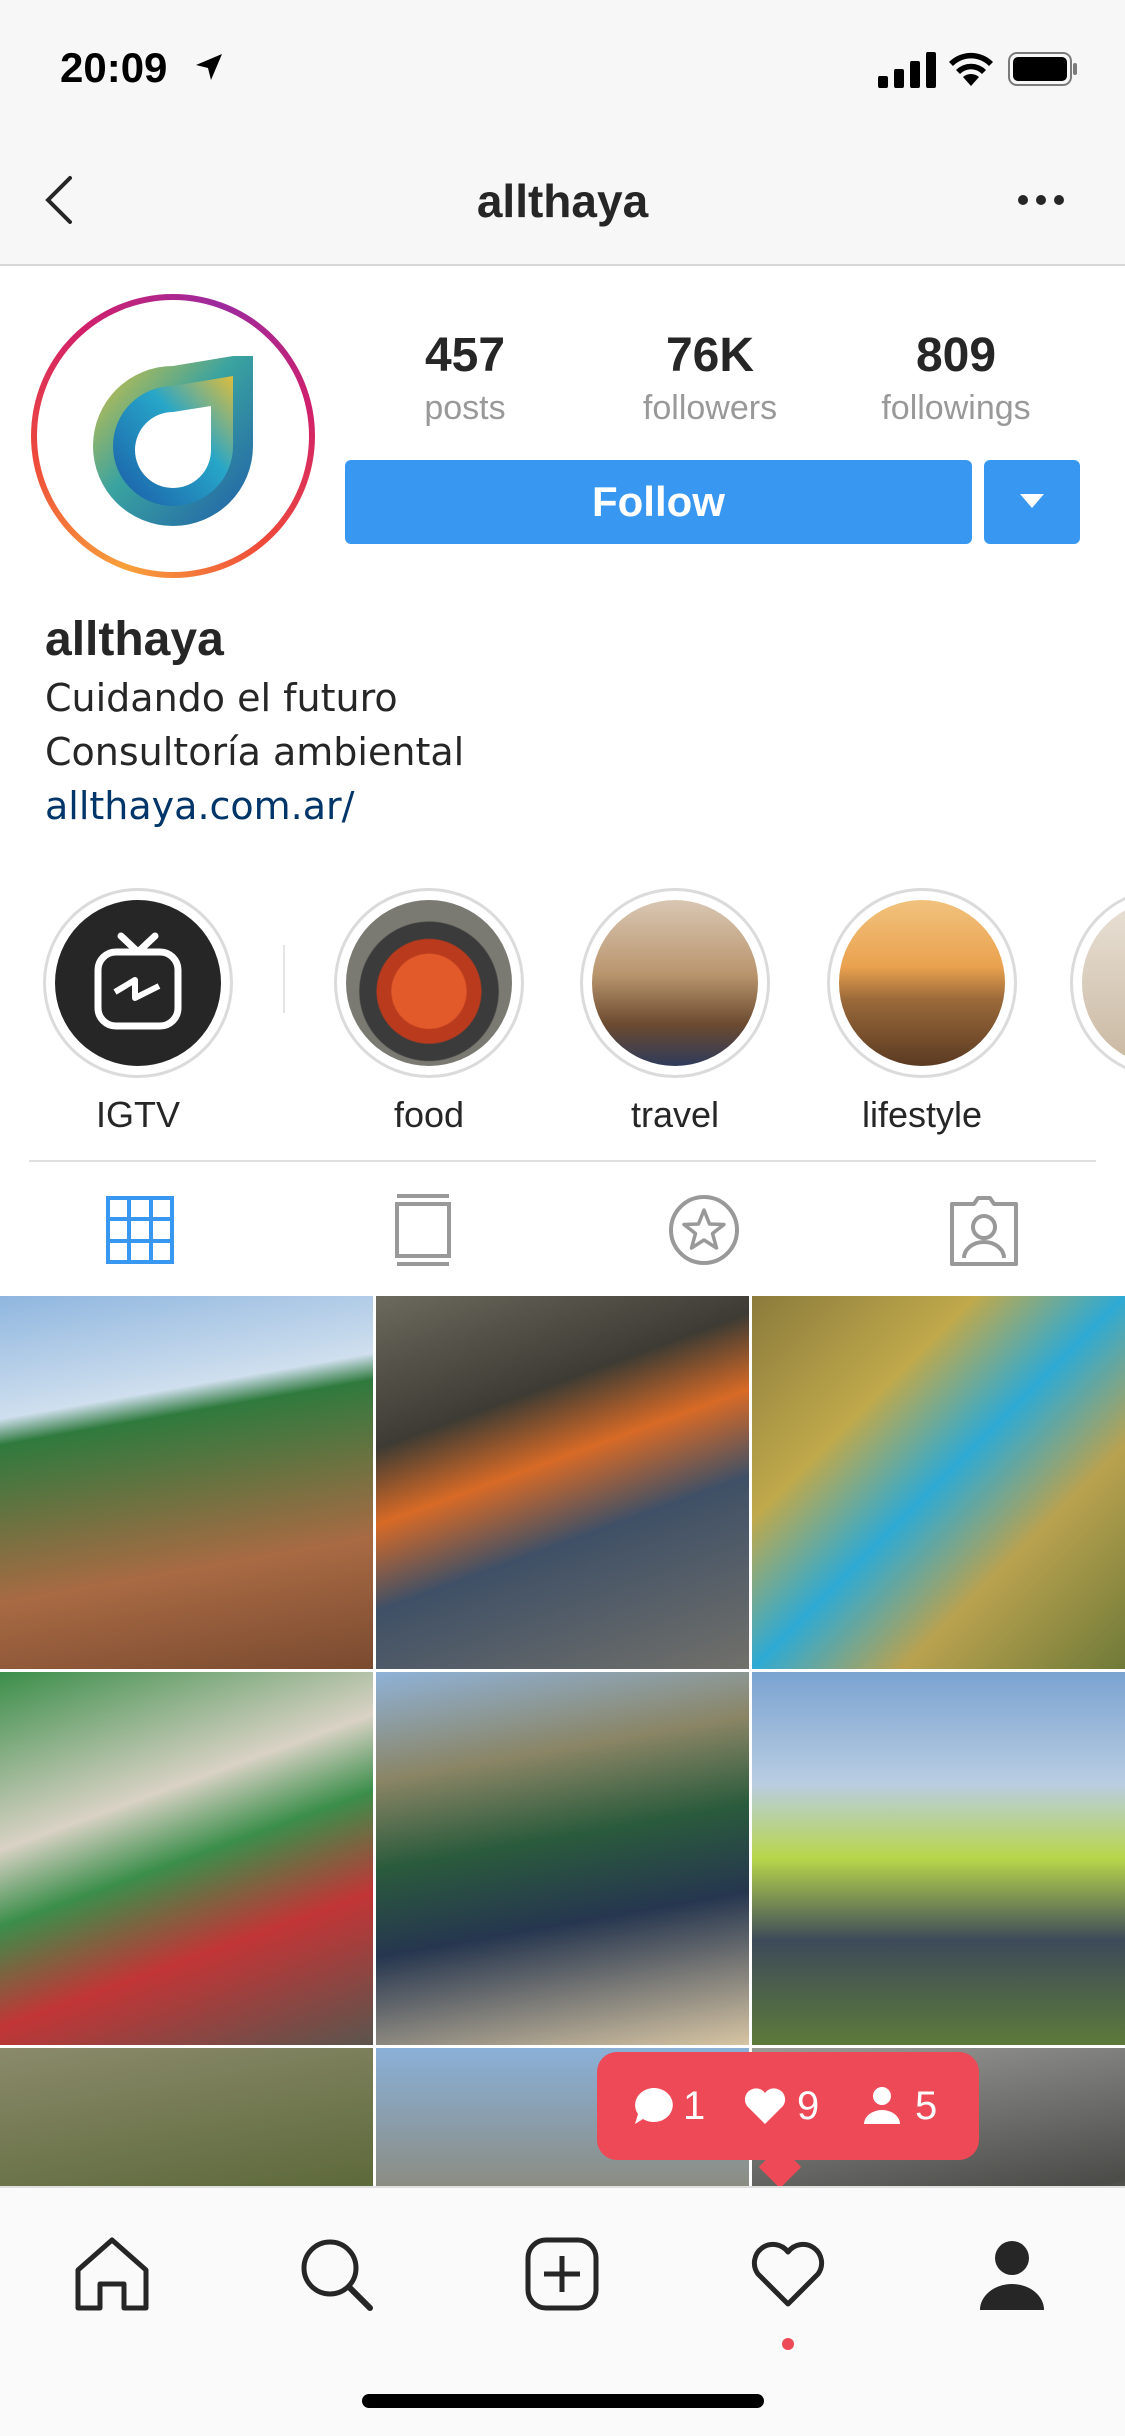 The height and width of the screenshot is (2436, 1125). Describe the element at coordinates (704, 1230) in the screenshot. I see `star-circle-icon` at that location.